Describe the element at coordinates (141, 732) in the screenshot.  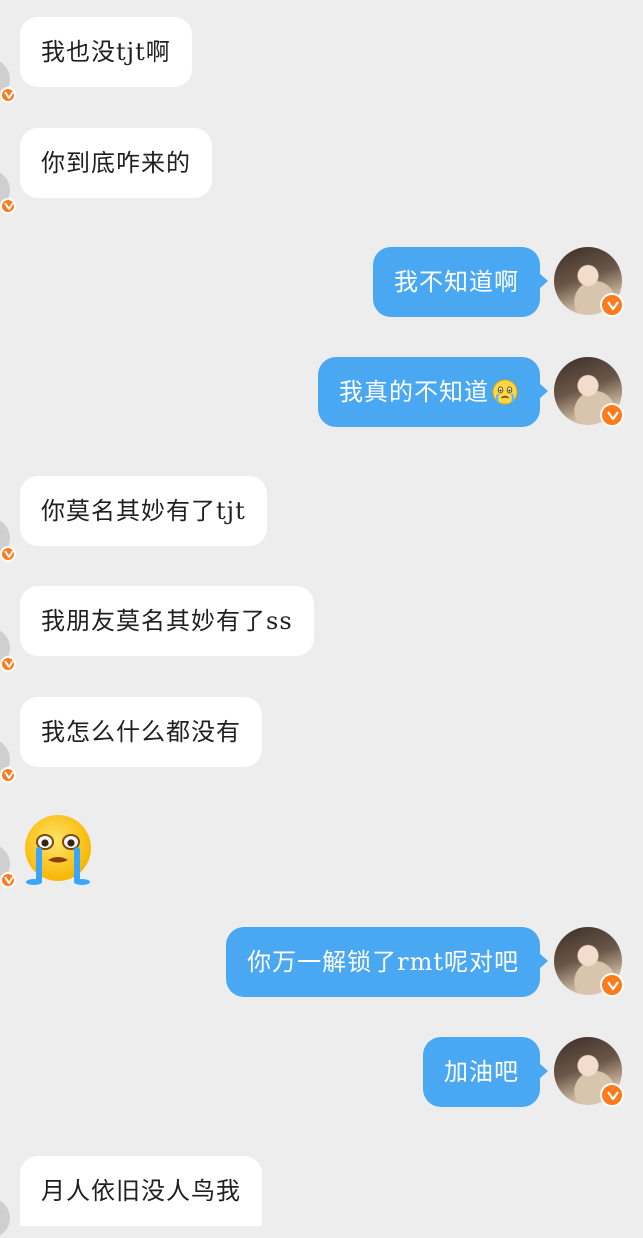
I see `message-bubble: 我怎么什么都没有` at that location.